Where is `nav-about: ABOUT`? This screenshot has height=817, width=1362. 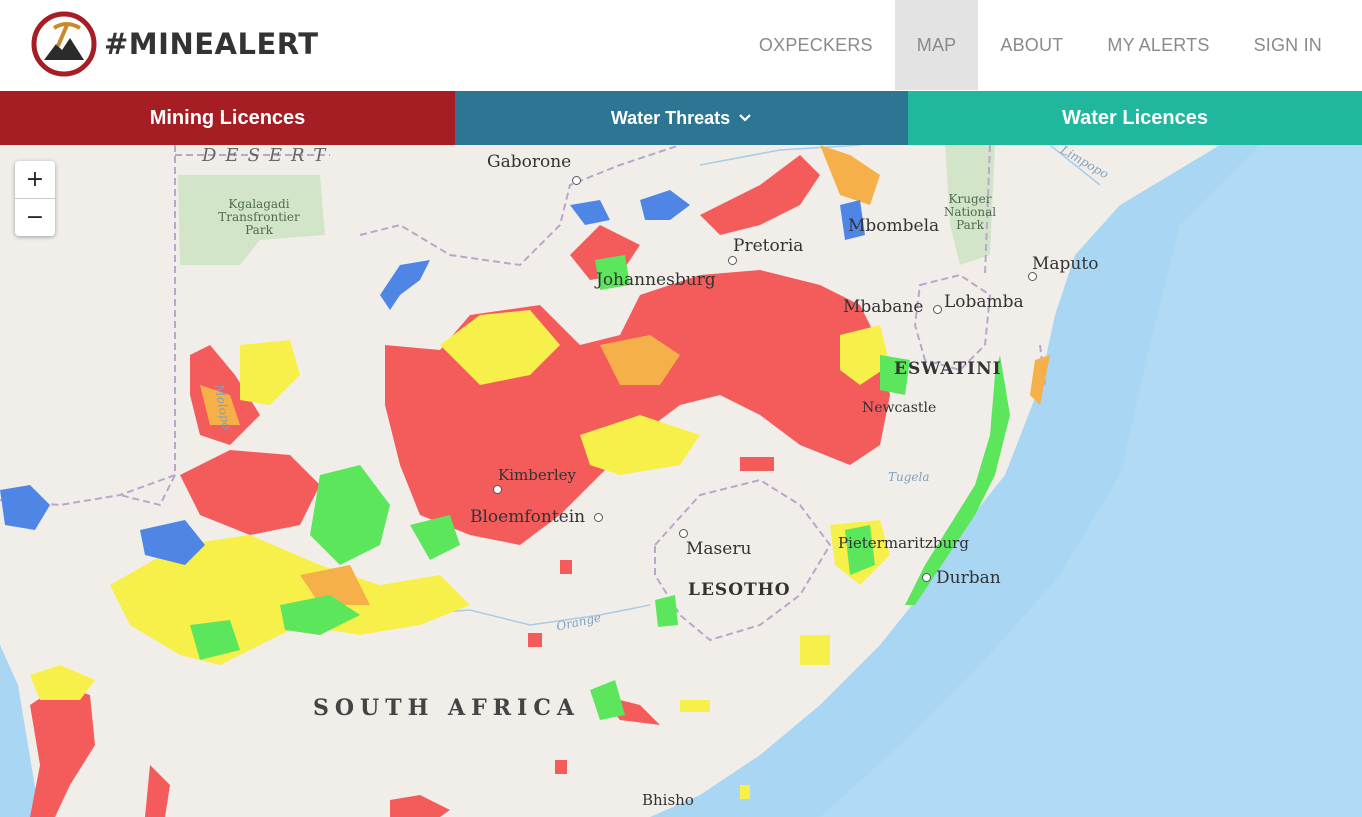
nav-about: ABOUT is located at coordinates (1031, 45).